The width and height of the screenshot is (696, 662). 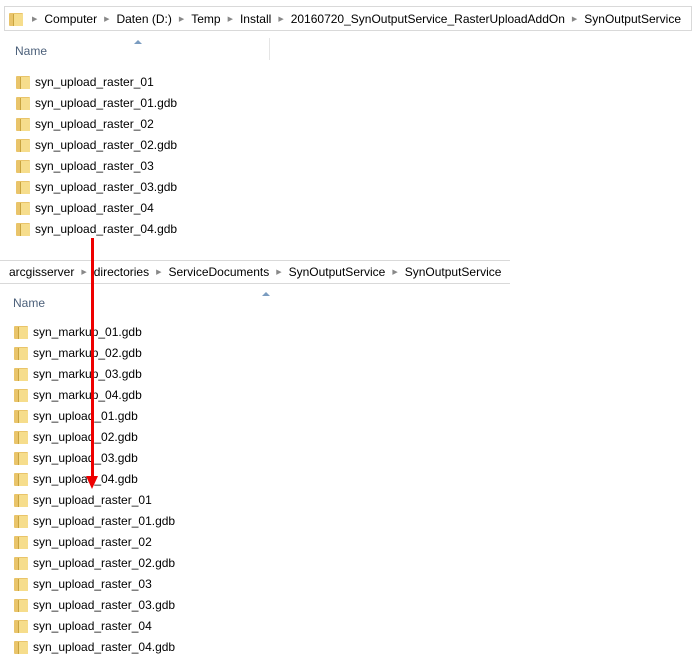 What do you see at coordinates (85, 416) in the screenshot?
I see `item-name: syn_upload_01.gdb` at bounding box center [85, 416].